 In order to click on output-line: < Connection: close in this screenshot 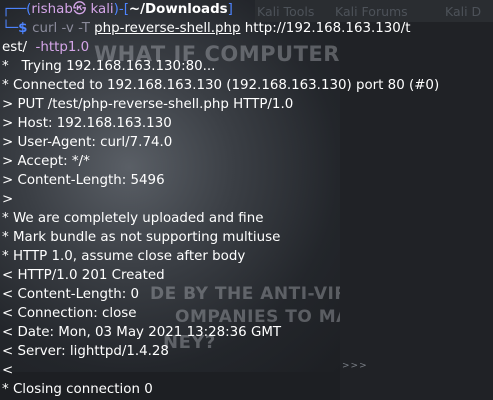, I will do `click(69, 313)`.